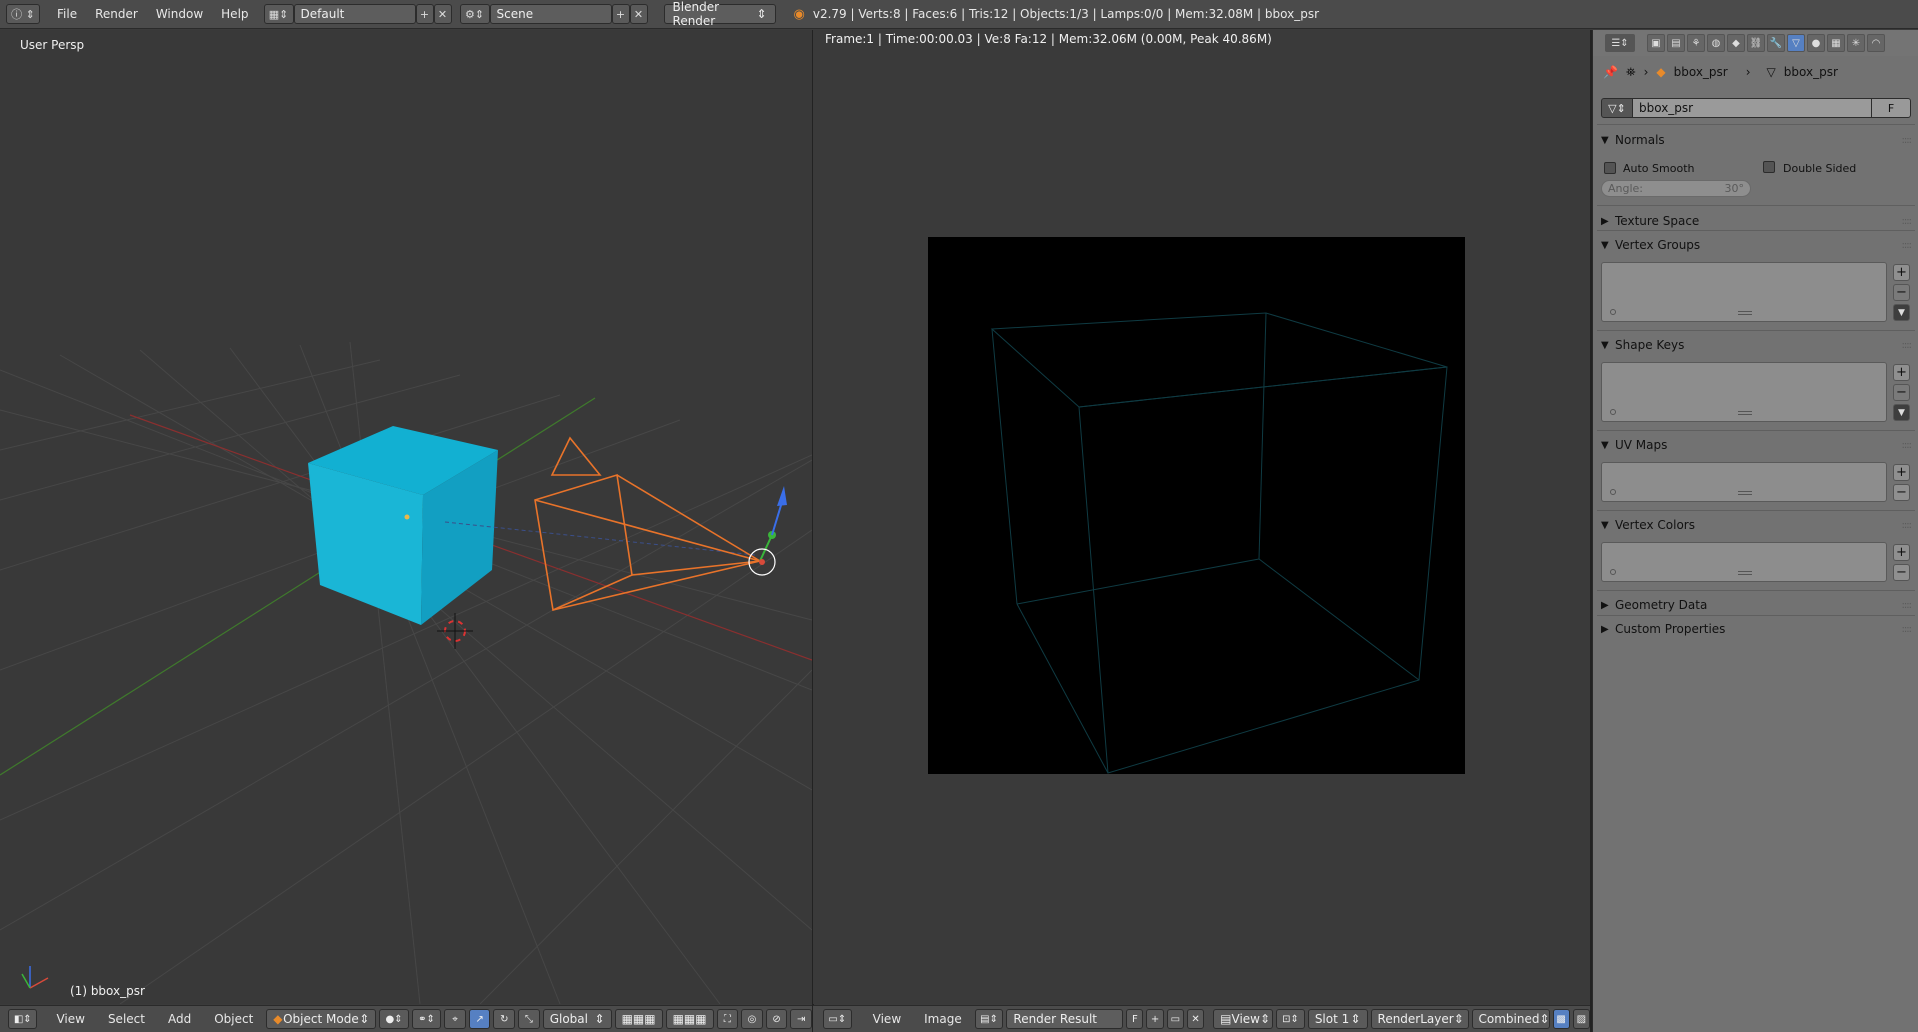 This screenshot has width=1918, height=1032. I want to click on layers-grid-2: ▦▦▦, so click(689, 1019).